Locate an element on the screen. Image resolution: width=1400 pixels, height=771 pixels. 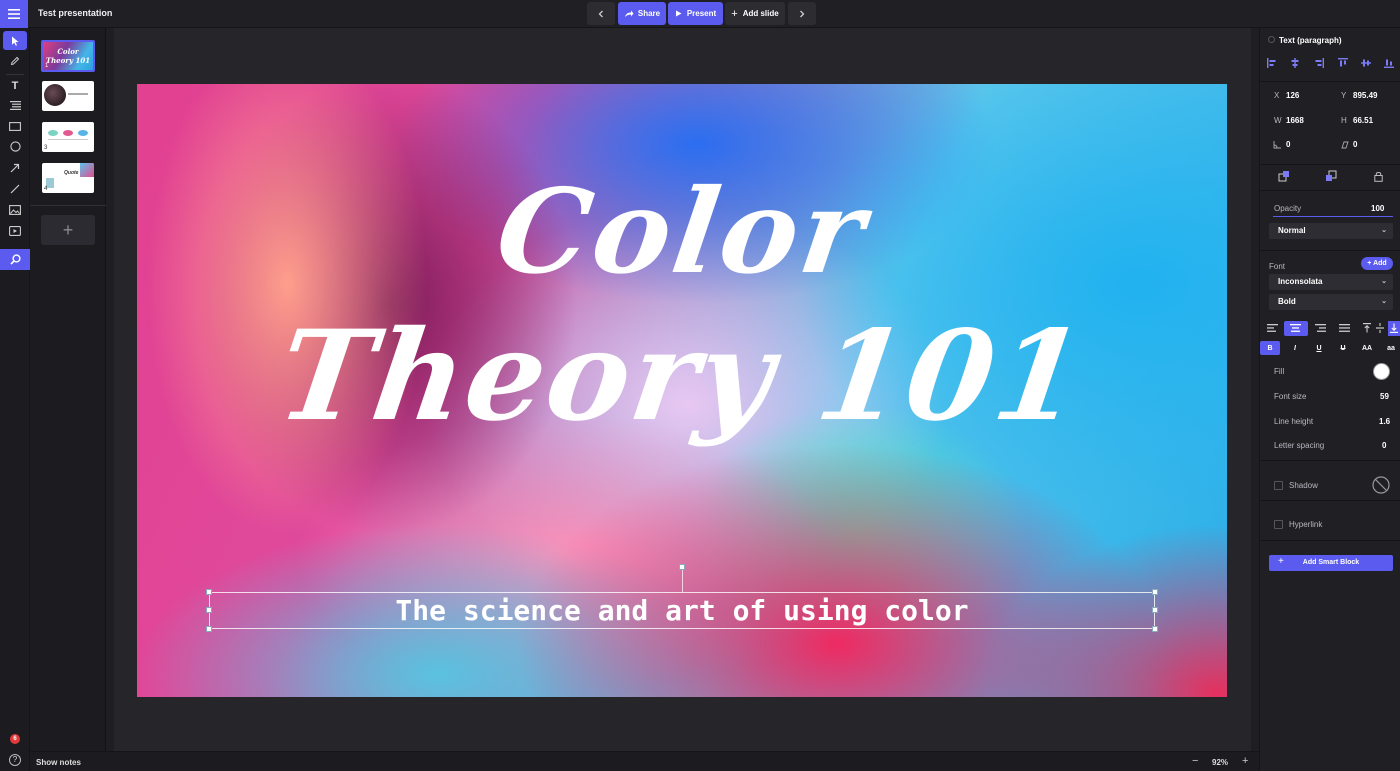
line-tool is located at coordinates (15, 188).